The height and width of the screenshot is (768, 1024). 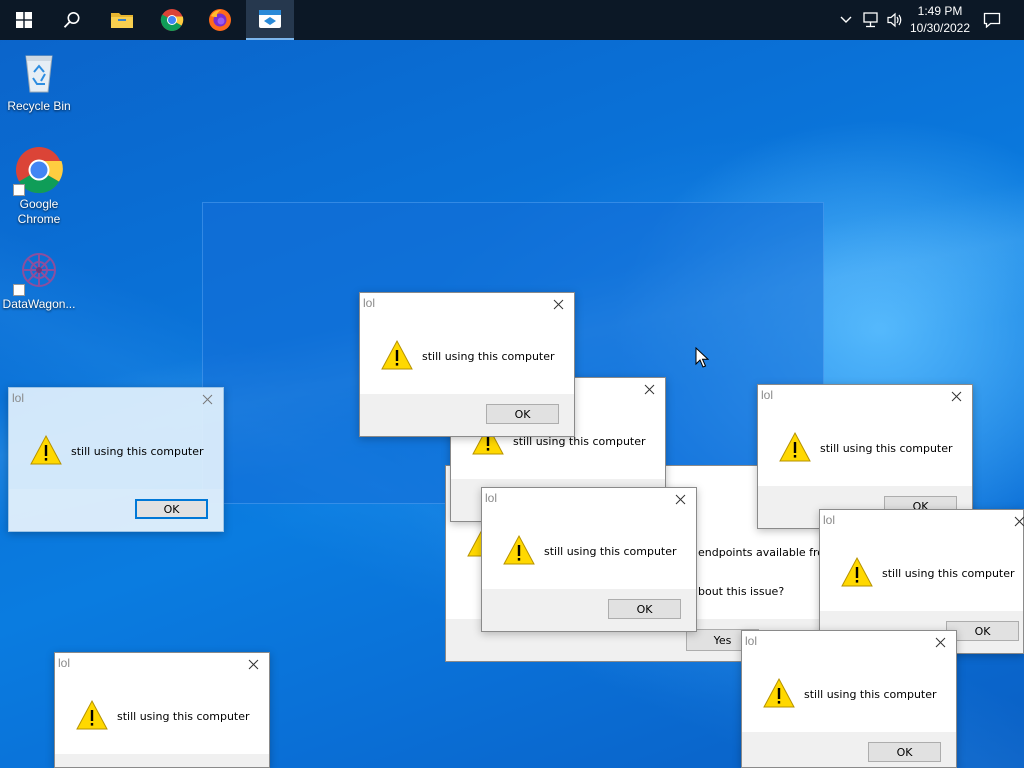 I want to click on recycle-bin-icon, so click(x=39, y=74).